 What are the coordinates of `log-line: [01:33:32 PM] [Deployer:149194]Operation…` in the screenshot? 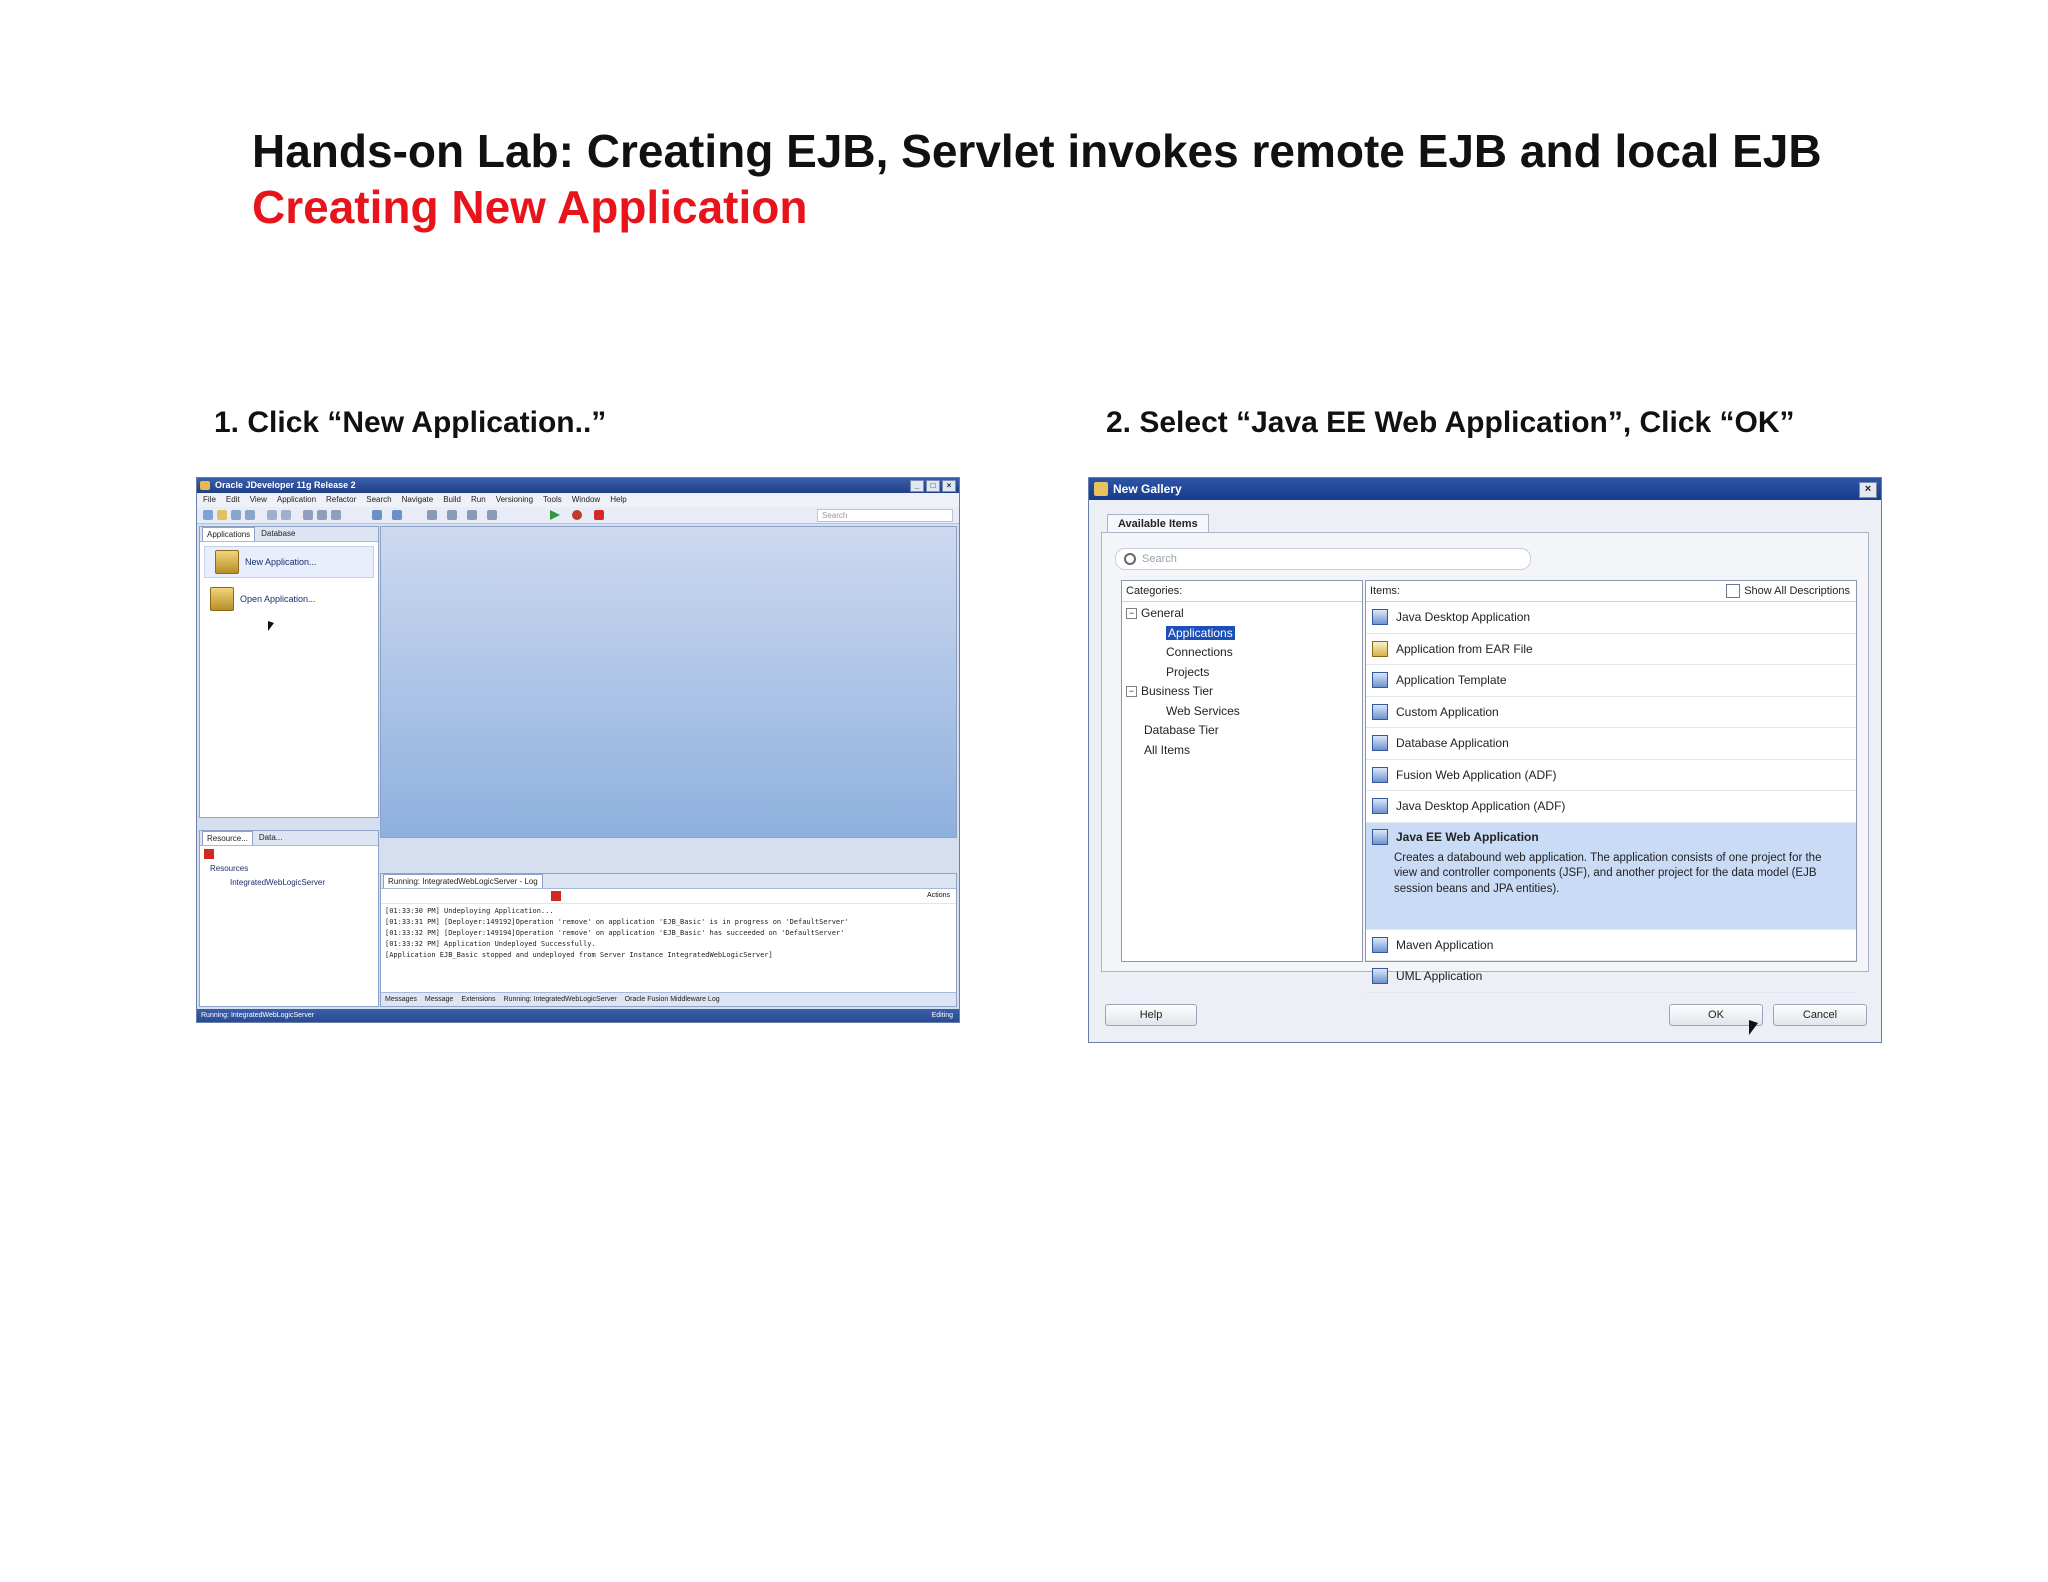 It's located at (615, 933).